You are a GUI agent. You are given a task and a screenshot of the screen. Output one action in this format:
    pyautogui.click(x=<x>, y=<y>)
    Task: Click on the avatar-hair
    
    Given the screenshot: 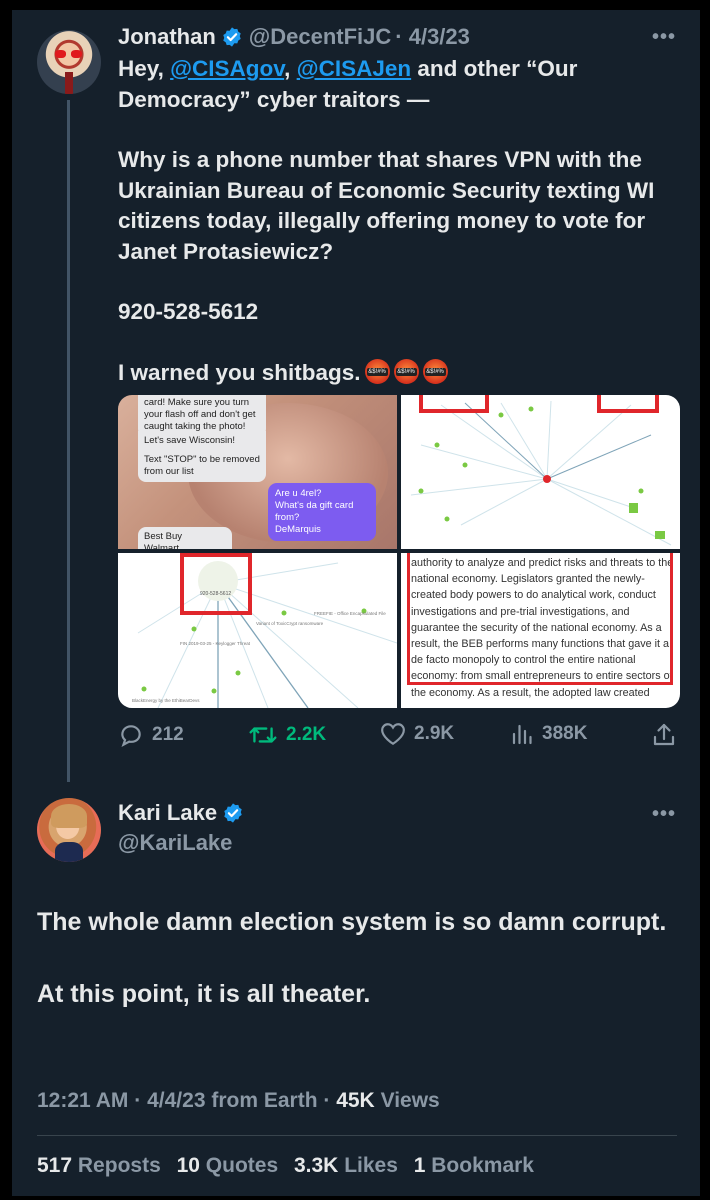 What is the action you would take?
    pyautogui.click(x=69, y=816)
    